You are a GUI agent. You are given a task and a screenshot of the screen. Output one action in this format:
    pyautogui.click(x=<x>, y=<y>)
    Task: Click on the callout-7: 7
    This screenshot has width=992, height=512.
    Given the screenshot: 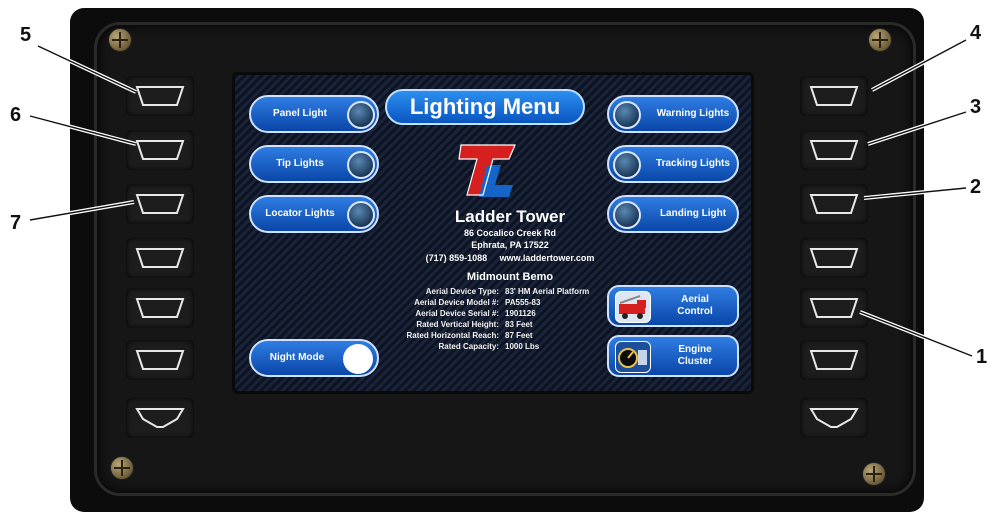 What is the action you would take?
    pyautogui.click(x=16, y=223)
    